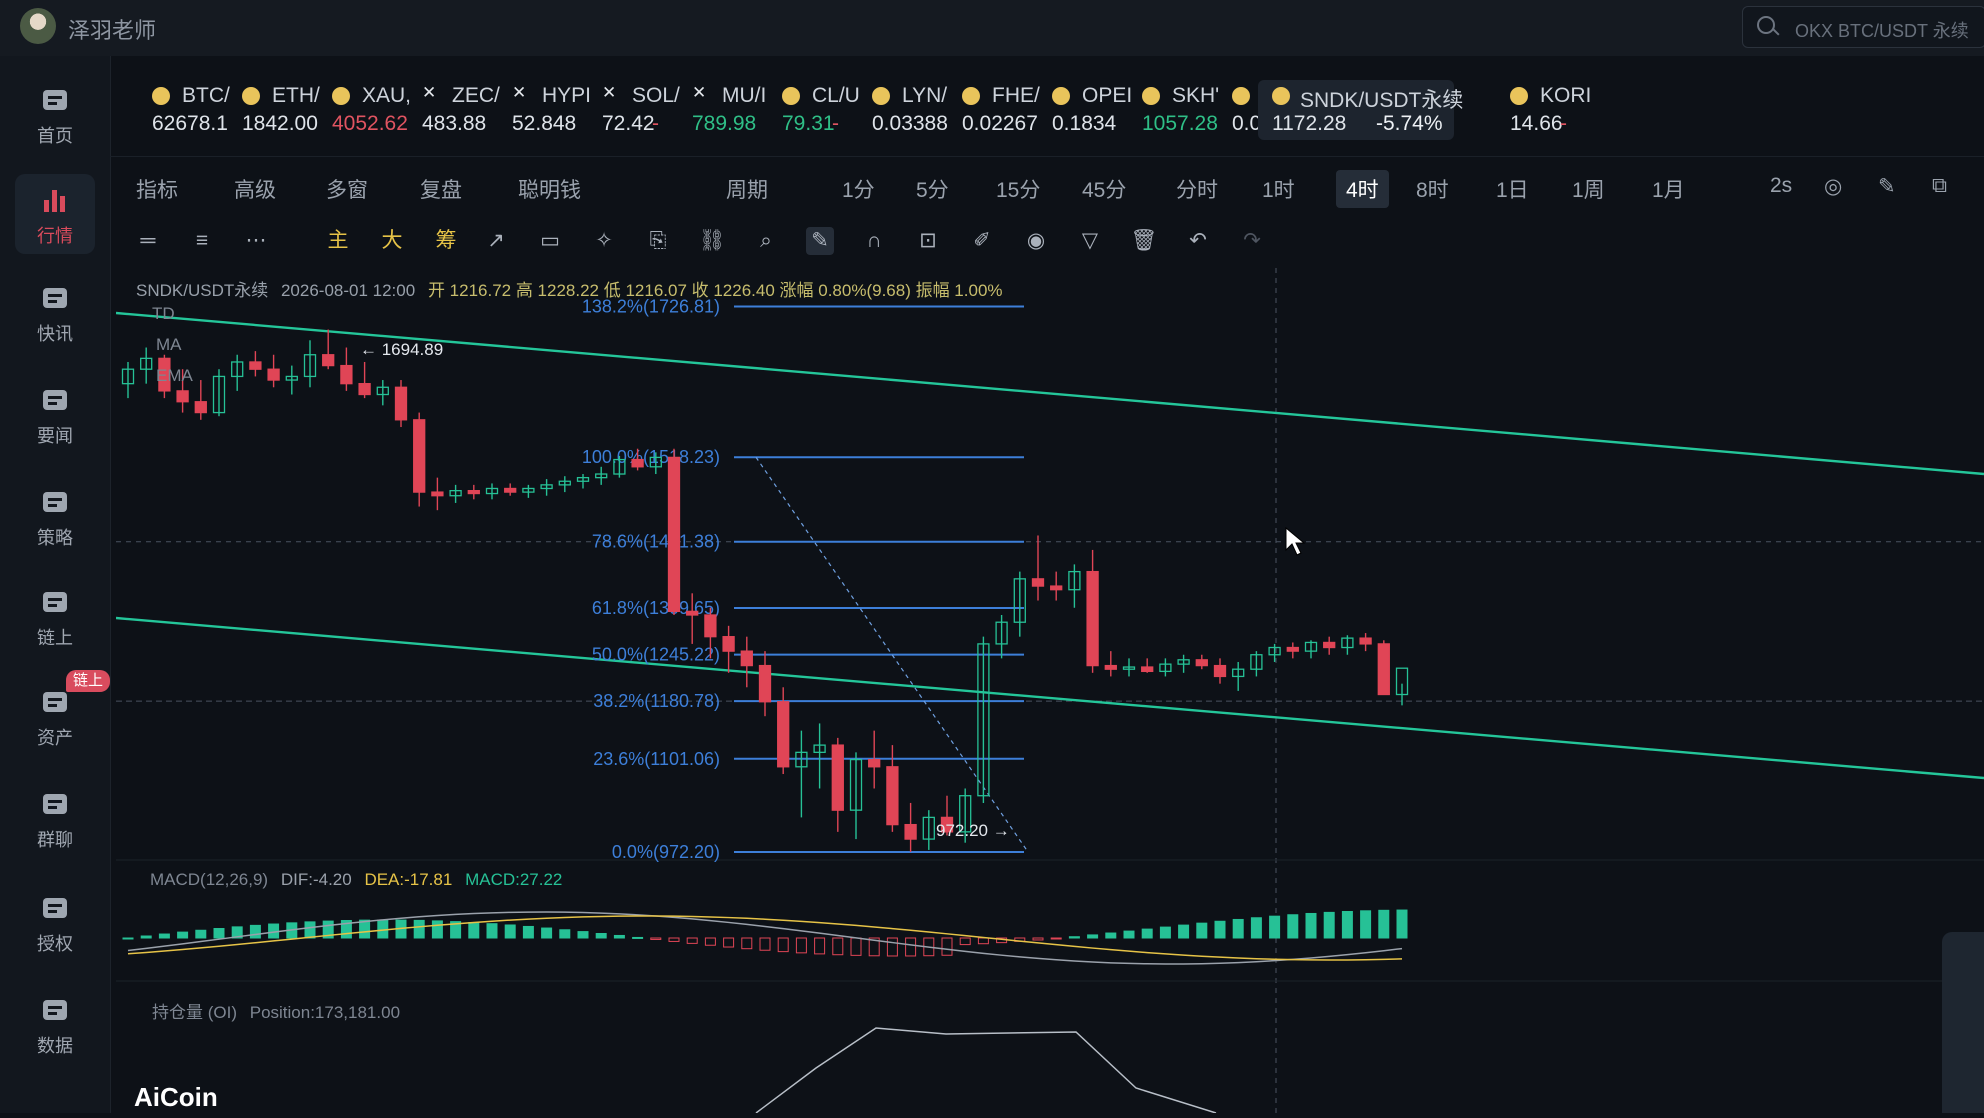 The height and width of the screenshot is (1118, 1984). What do you see at coordinates (454, 123) in the screenshot?
I see `ticker-price: 483.88` at bounding box center [454, 123].